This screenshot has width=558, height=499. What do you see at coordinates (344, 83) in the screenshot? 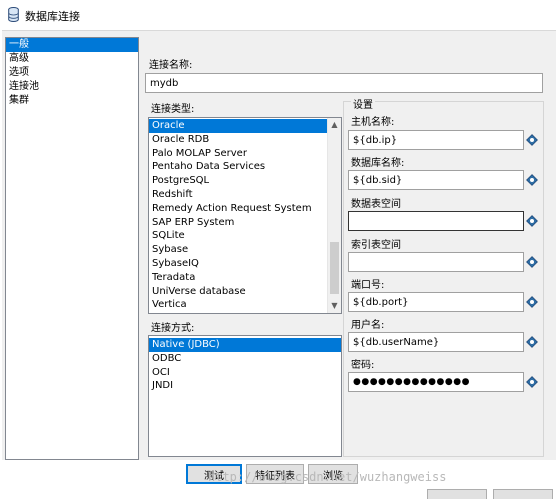
I see `connection-name-input: mydb` at bounding box center [344, 83].